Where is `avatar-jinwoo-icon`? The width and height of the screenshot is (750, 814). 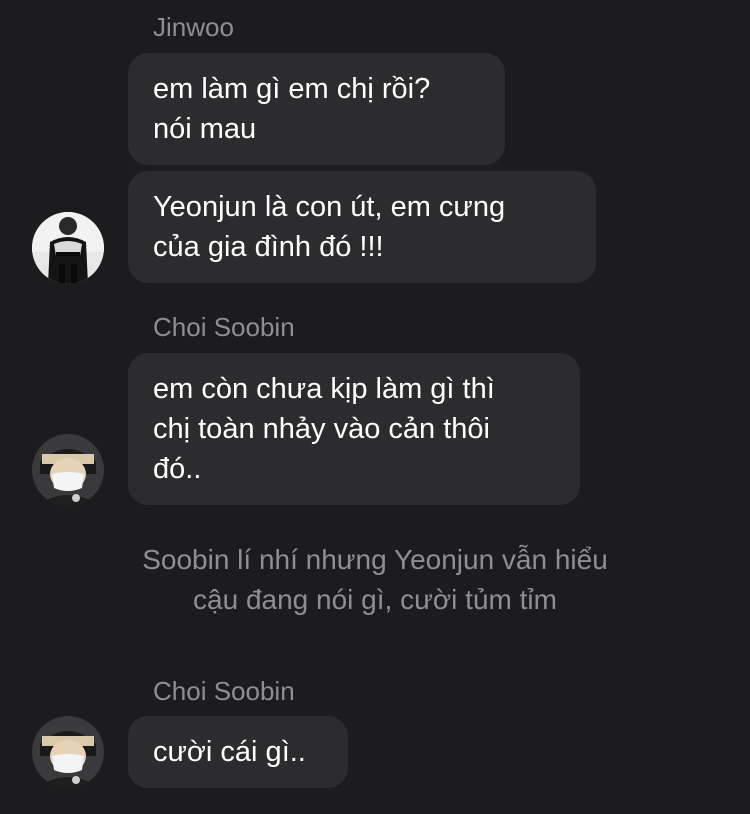
avatar-jinwoo-icon is located at coordinates (68, 248).